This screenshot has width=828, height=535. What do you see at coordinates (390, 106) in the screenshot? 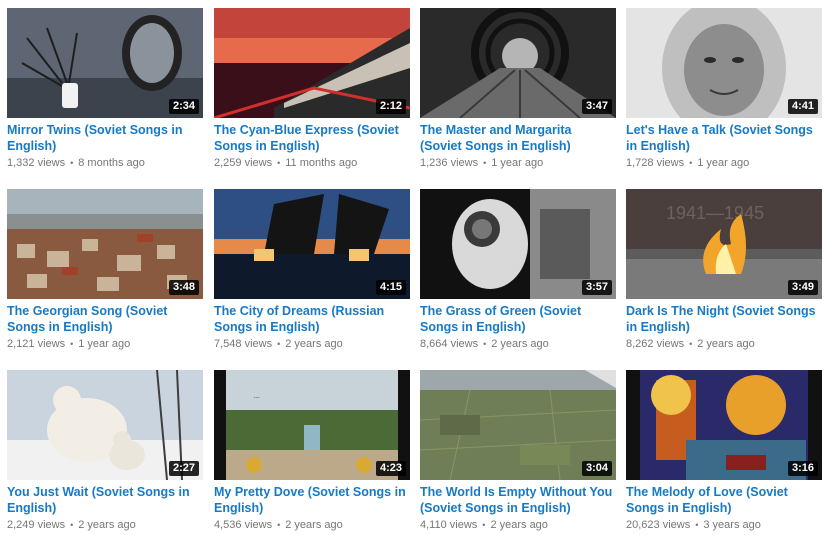
I see `duration-badge: 2:12` at bounding box center [390, 106].